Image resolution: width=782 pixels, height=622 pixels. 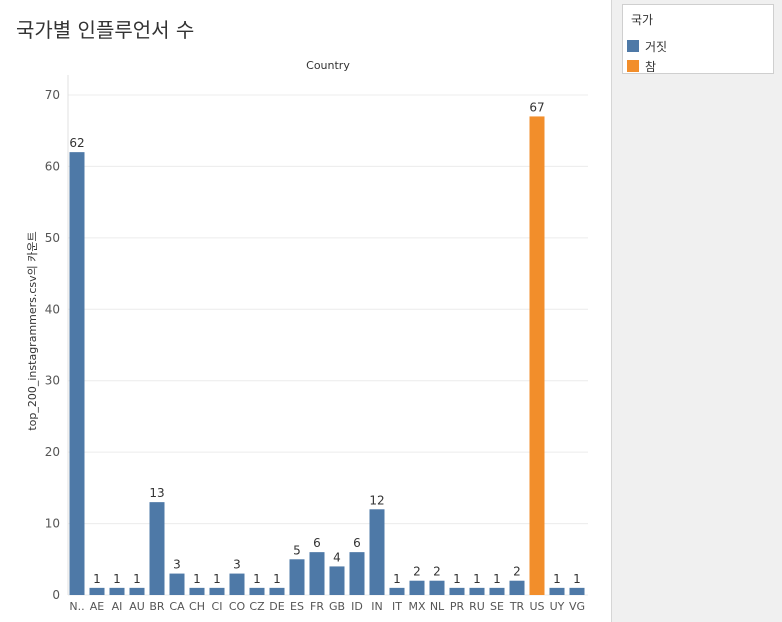 I want to click on x-tick-label: CA, so click(x=177, y=606).